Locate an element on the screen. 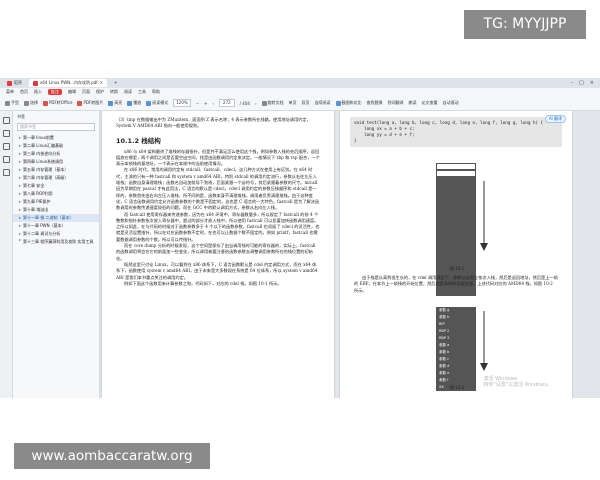  read-mode-button: 阅读模式 is located at coordinates (157, 103).